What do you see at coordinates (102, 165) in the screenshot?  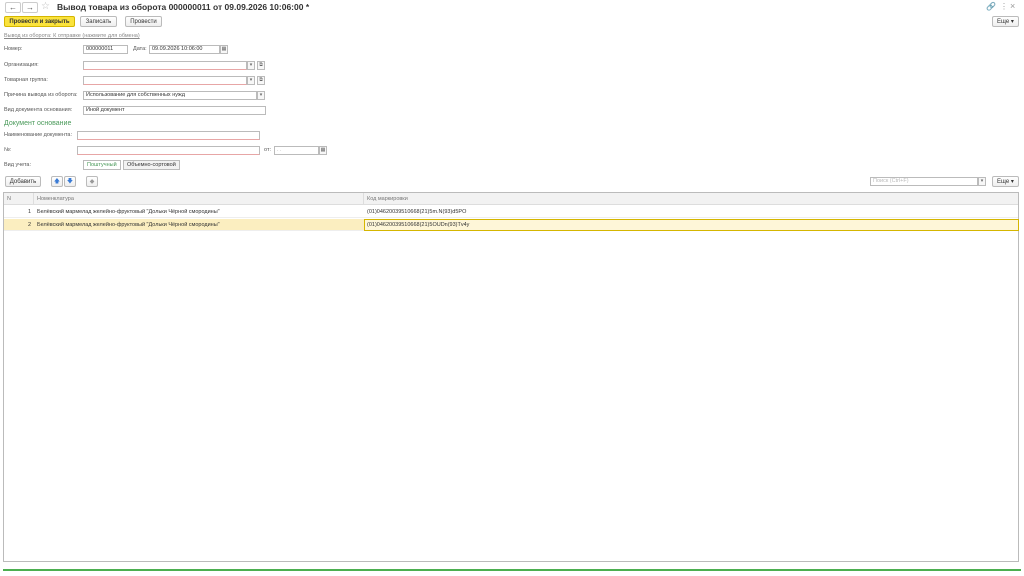 I see `mode-piece-toggle: Поштучный` at bounding box center [102, 165].